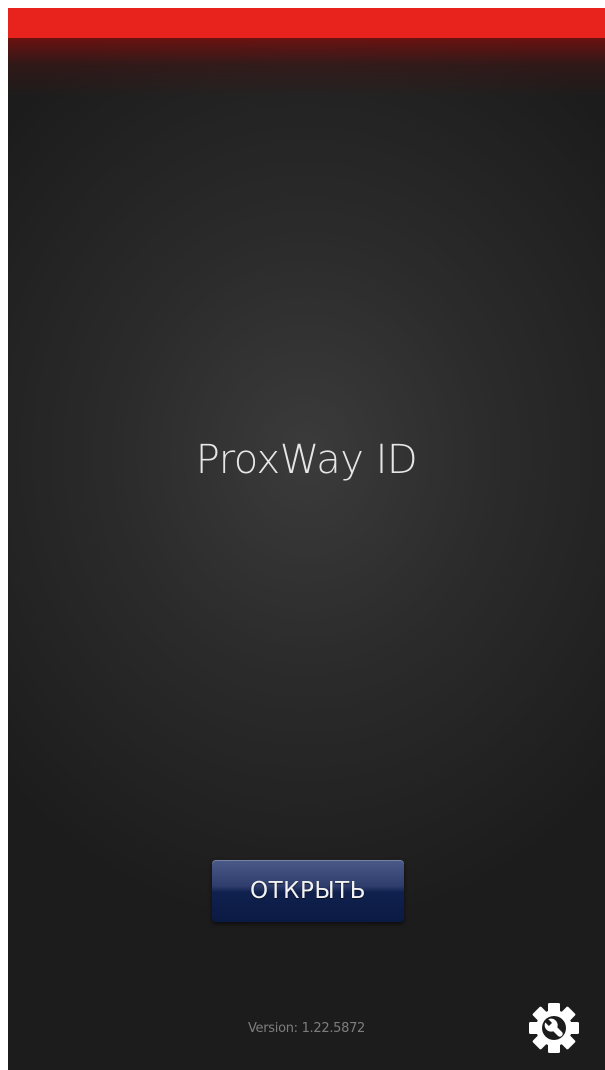 This screenshot has width=605, height=1070. I want to click on open-button: ОТКРЫТЬ, so click(308, 891).